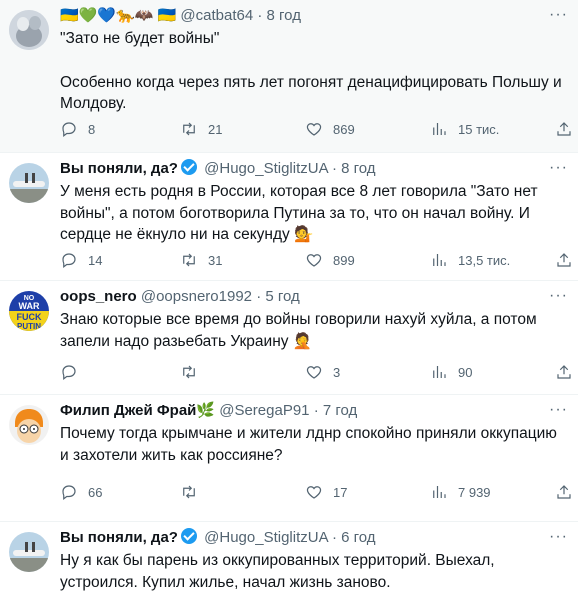  What do you see at coordinates (118, 15) in the screenshot?
I see `display-name: 🇺🇦💚💙🐆🦇 🇺🇦` at bounding box center [118, 15].